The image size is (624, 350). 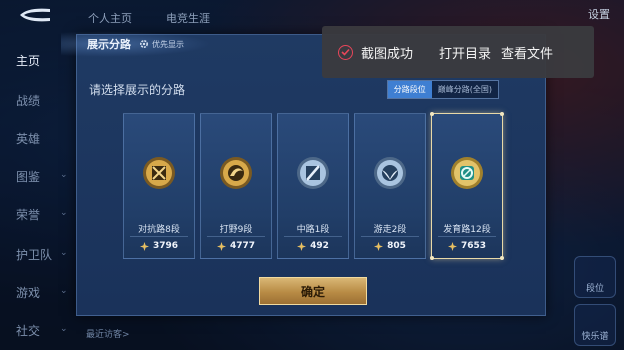 What do you see at coordinates (108, 333) in the screenshot?
I see `recent-visitors-link: 最近访客>` at bounding box center [108, 333].